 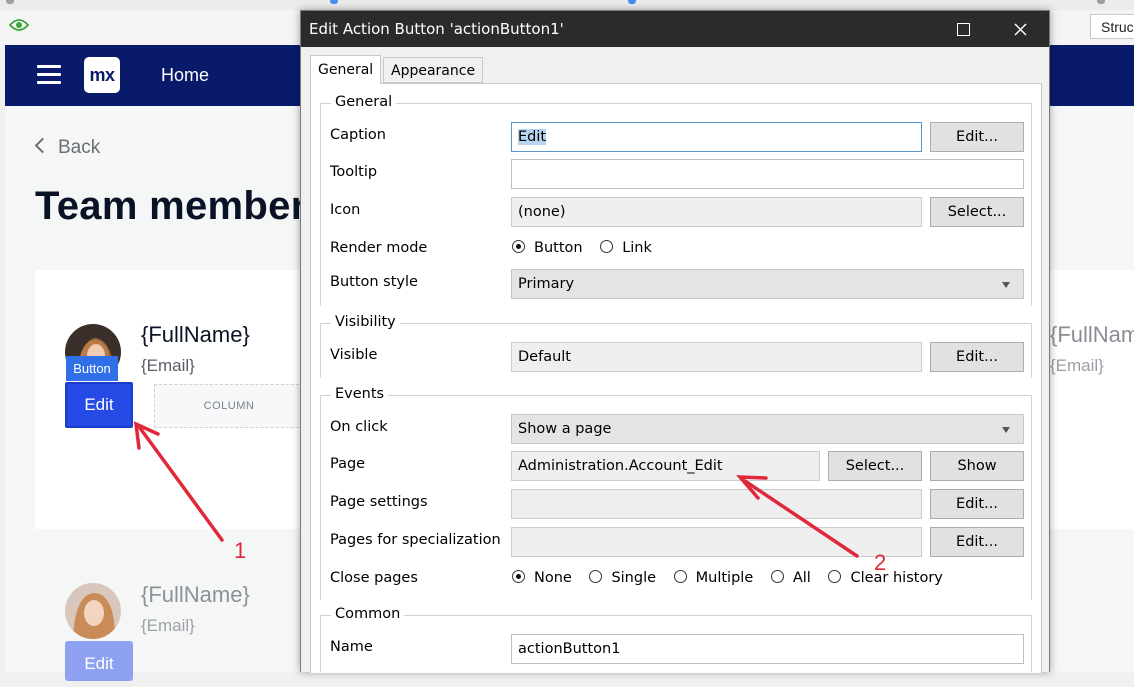 I want to click on option-label: None, so click(x=553, y=578).